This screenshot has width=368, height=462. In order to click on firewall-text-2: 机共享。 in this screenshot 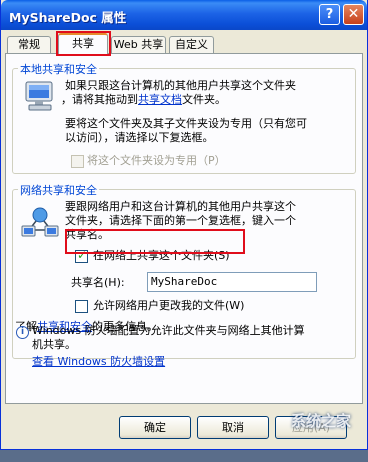, I will do `click(54, 344)`.